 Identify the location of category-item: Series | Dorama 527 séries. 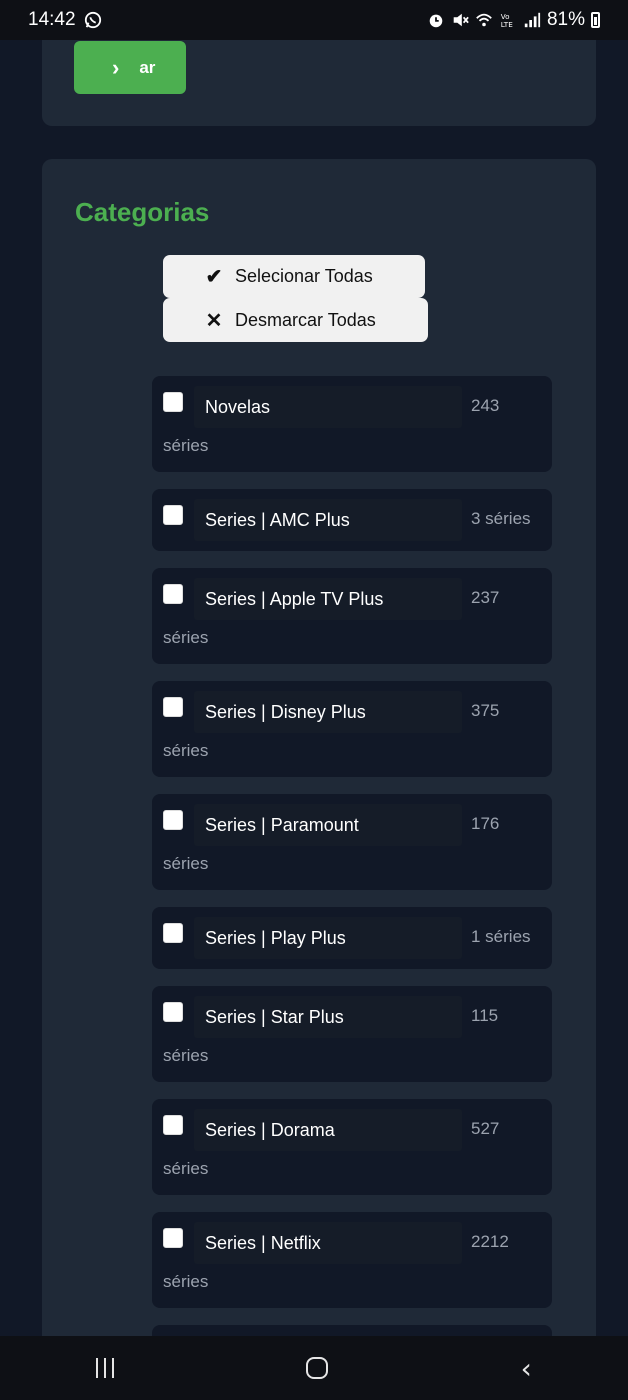
(352, 1147).